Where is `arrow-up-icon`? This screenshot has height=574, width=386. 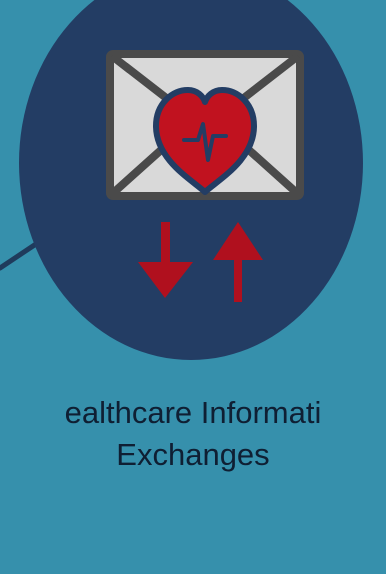
arrow-up-icon is located at coordinates (238, 262).